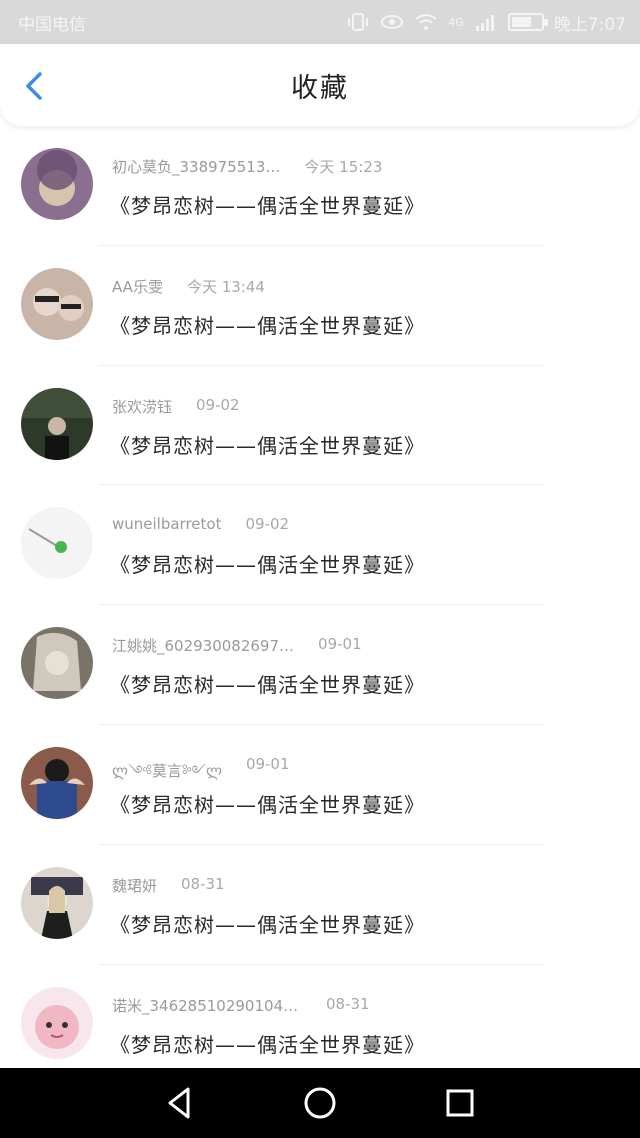 The width and height of the screenshot is (640, 1138). I want to click on chevron-left-icon, so click(34, 86).